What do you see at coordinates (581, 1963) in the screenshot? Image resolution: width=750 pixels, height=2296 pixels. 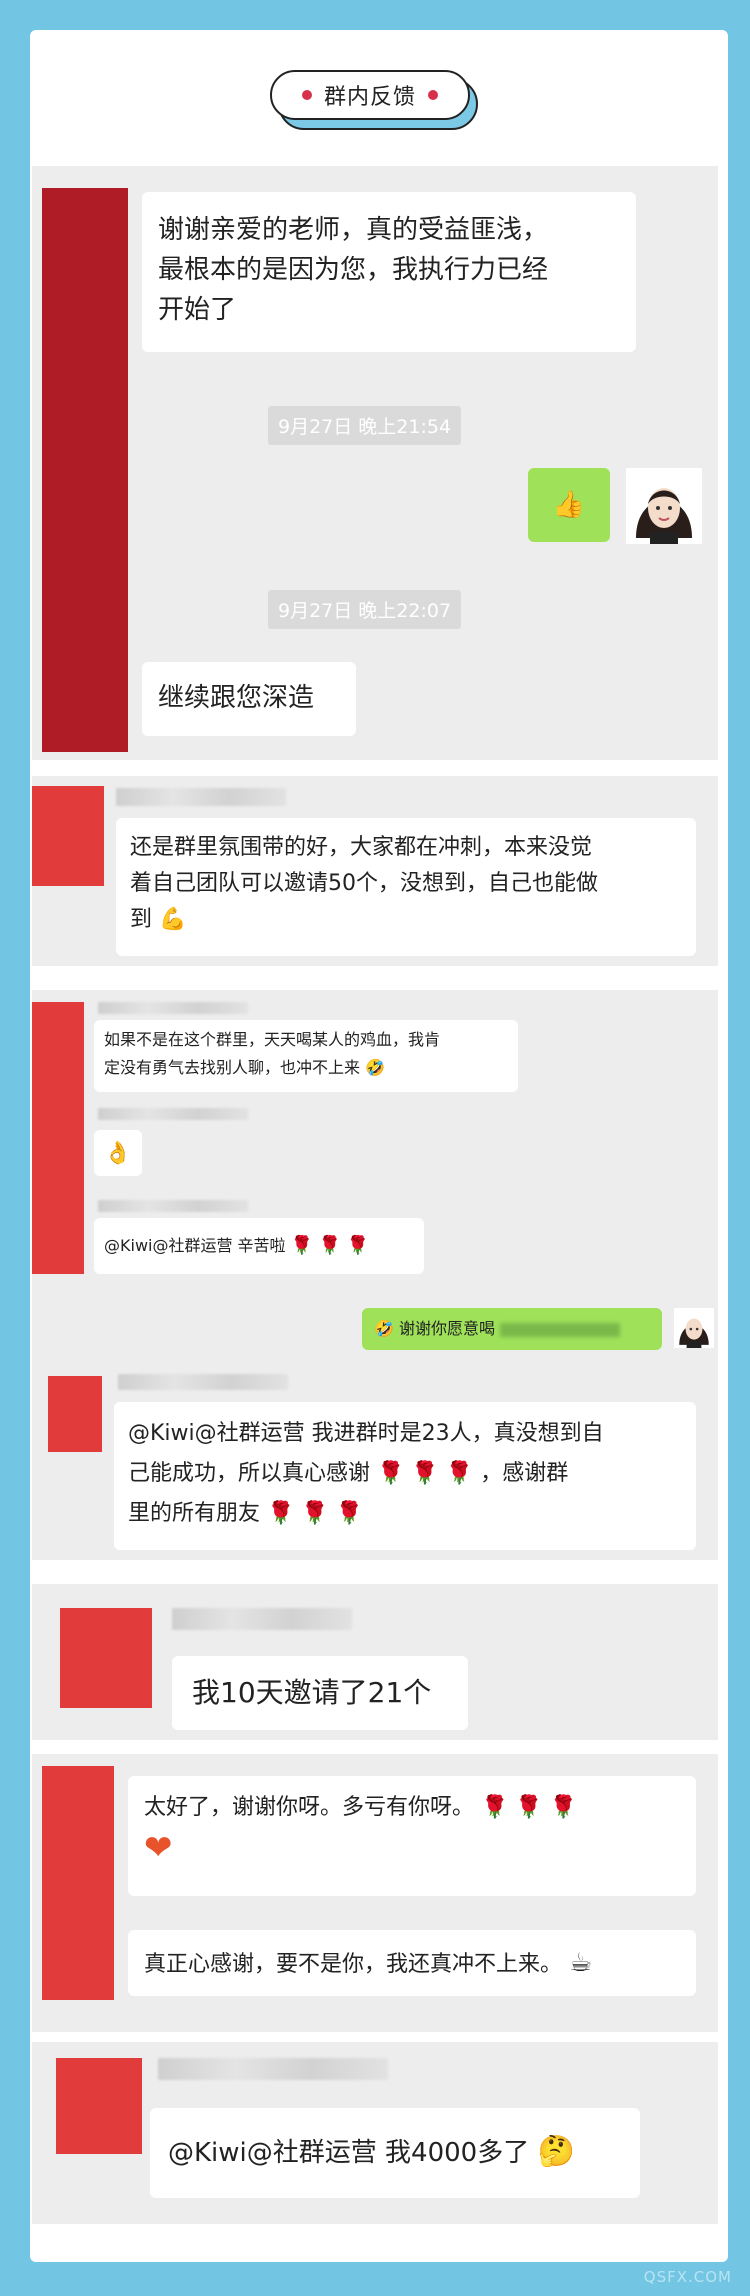 I see `coffee-icon: ☕` at bounding box center [581, 1963].